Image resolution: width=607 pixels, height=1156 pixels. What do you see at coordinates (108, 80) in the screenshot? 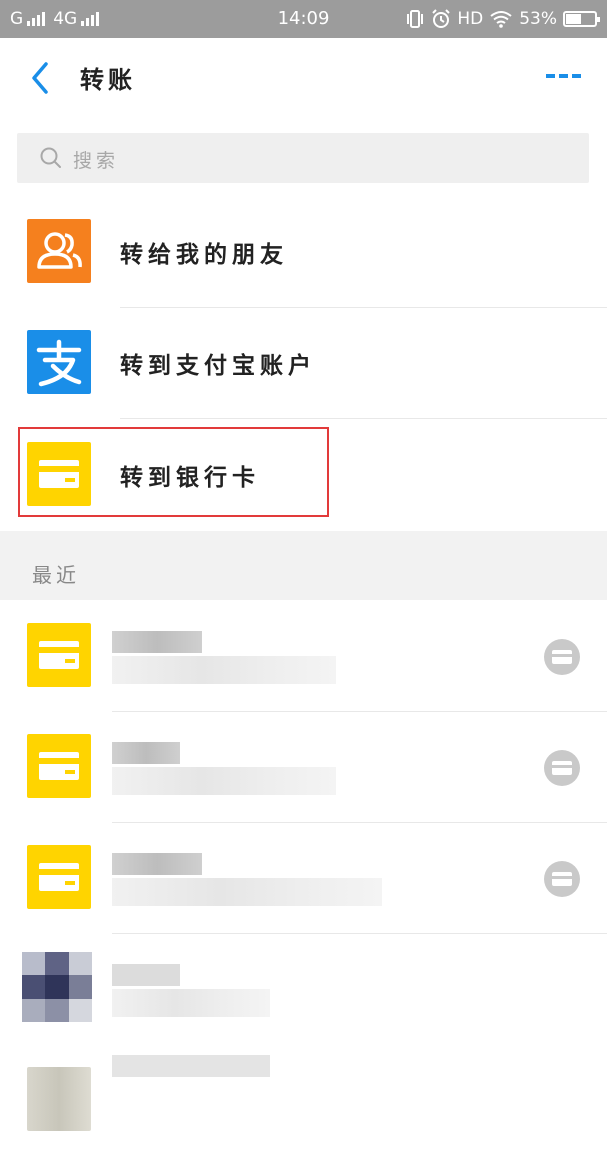
I see `page-title: 转账` at bounding box center [108, 80].